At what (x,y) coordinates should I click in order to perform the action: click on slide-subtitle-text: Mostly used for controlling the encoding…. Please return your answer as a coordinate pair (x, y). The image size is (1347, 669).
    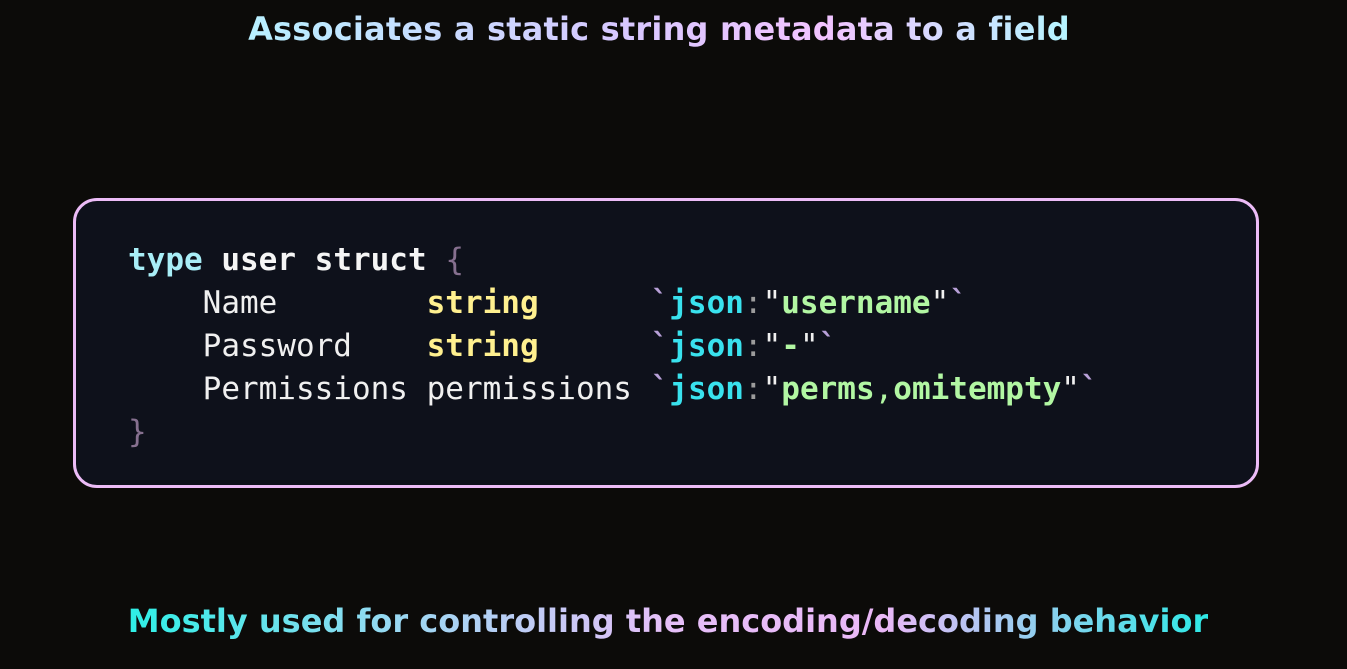
    Looking at the image, I should click on (668, 621).